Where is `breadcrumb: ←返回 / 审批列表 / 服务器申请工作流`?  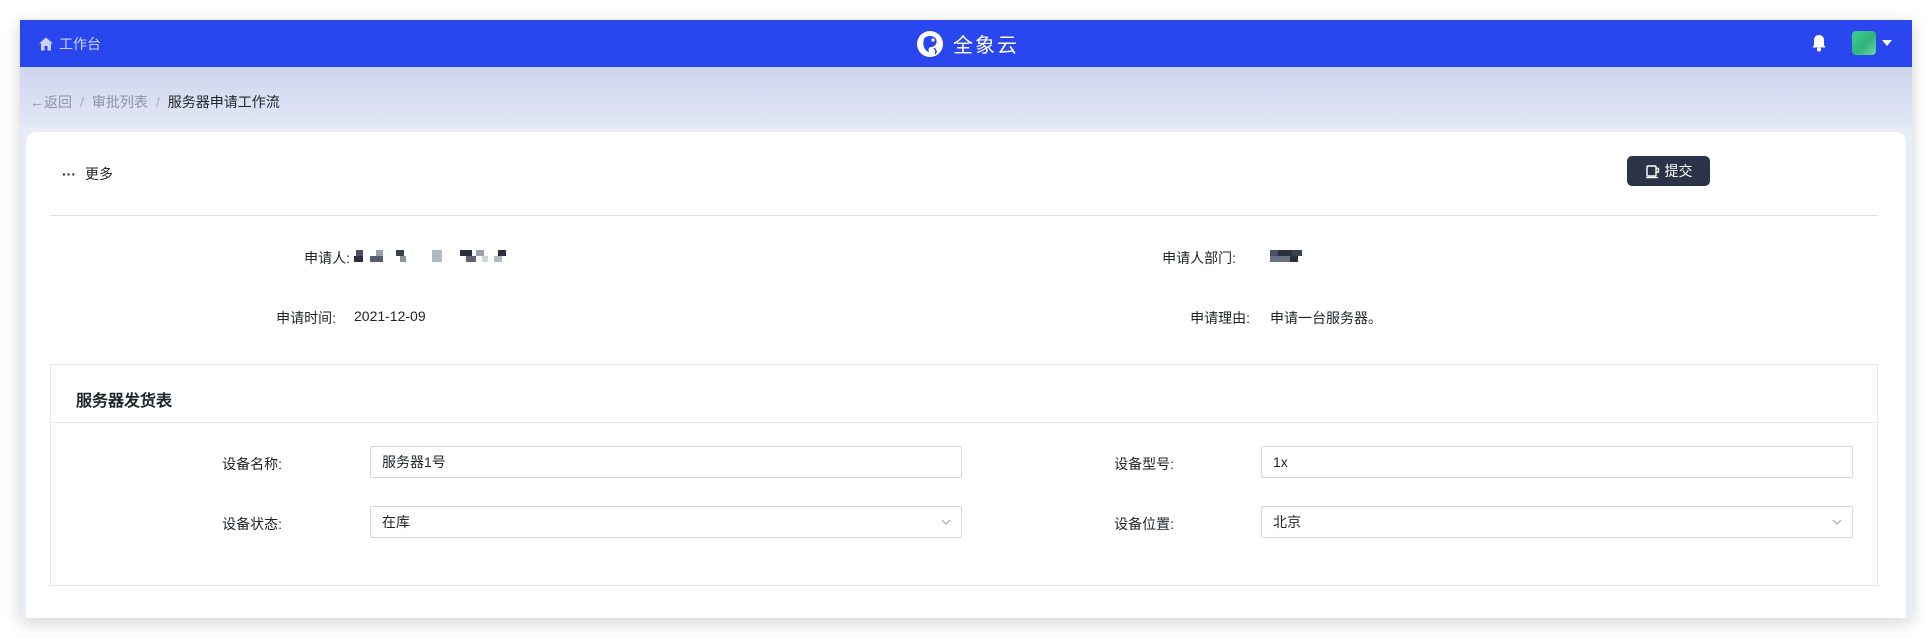 breadcrumb: ←返回 / 审批列表 / 服务器申请工作流 is located at coordinates (155, 102).